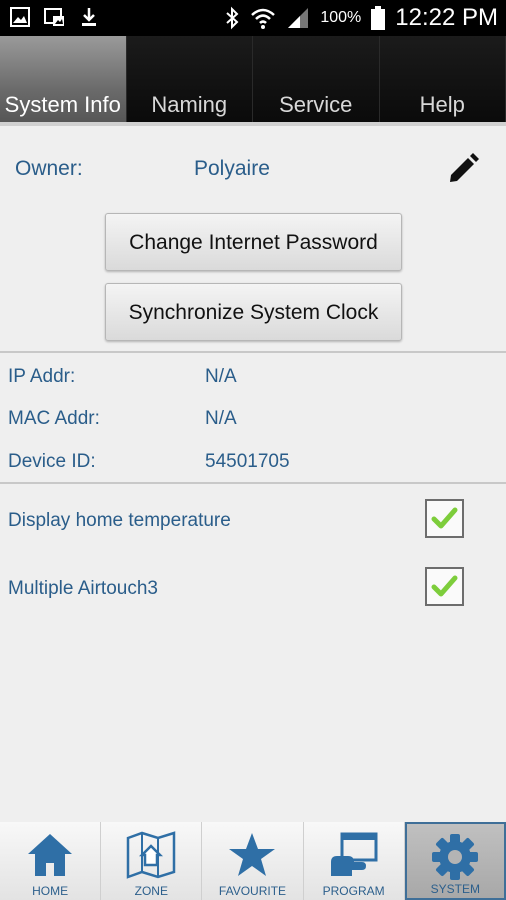 This screenshot has width=506, height=900. I want to click on battery-icon, so click(378, 18).